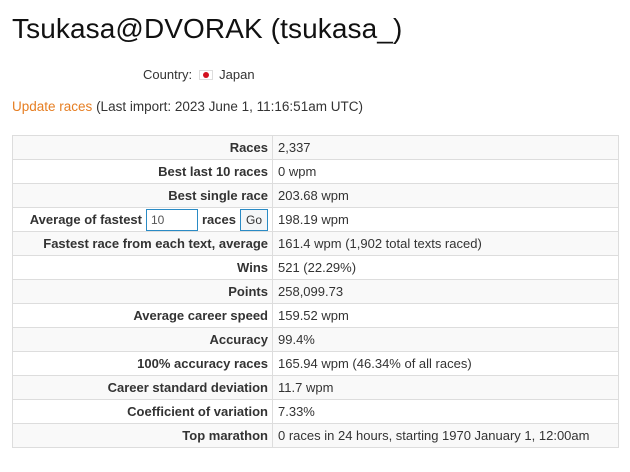  I want to click on page-title: Tsukasa@DVORAK (tsukasa_), so click(207, 28).